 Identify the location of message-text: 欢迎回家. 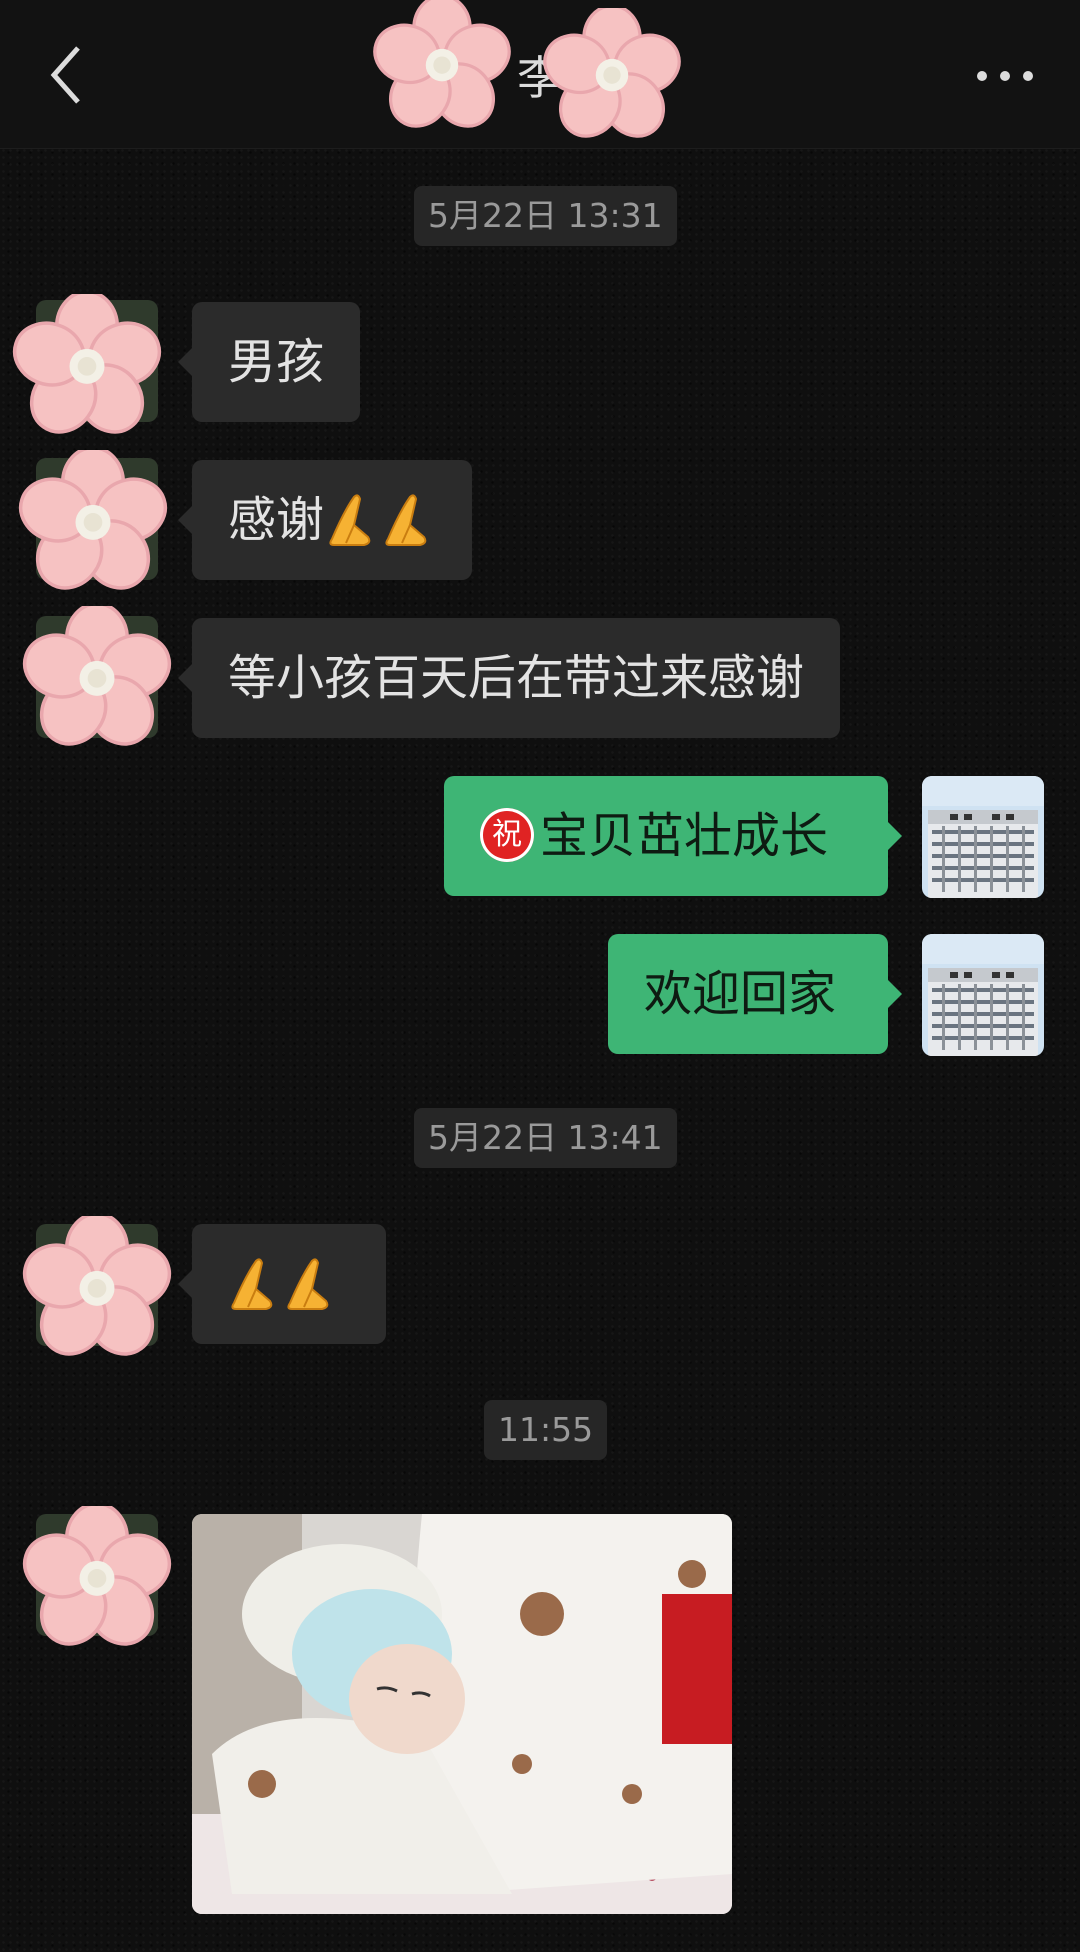
(740, 994).